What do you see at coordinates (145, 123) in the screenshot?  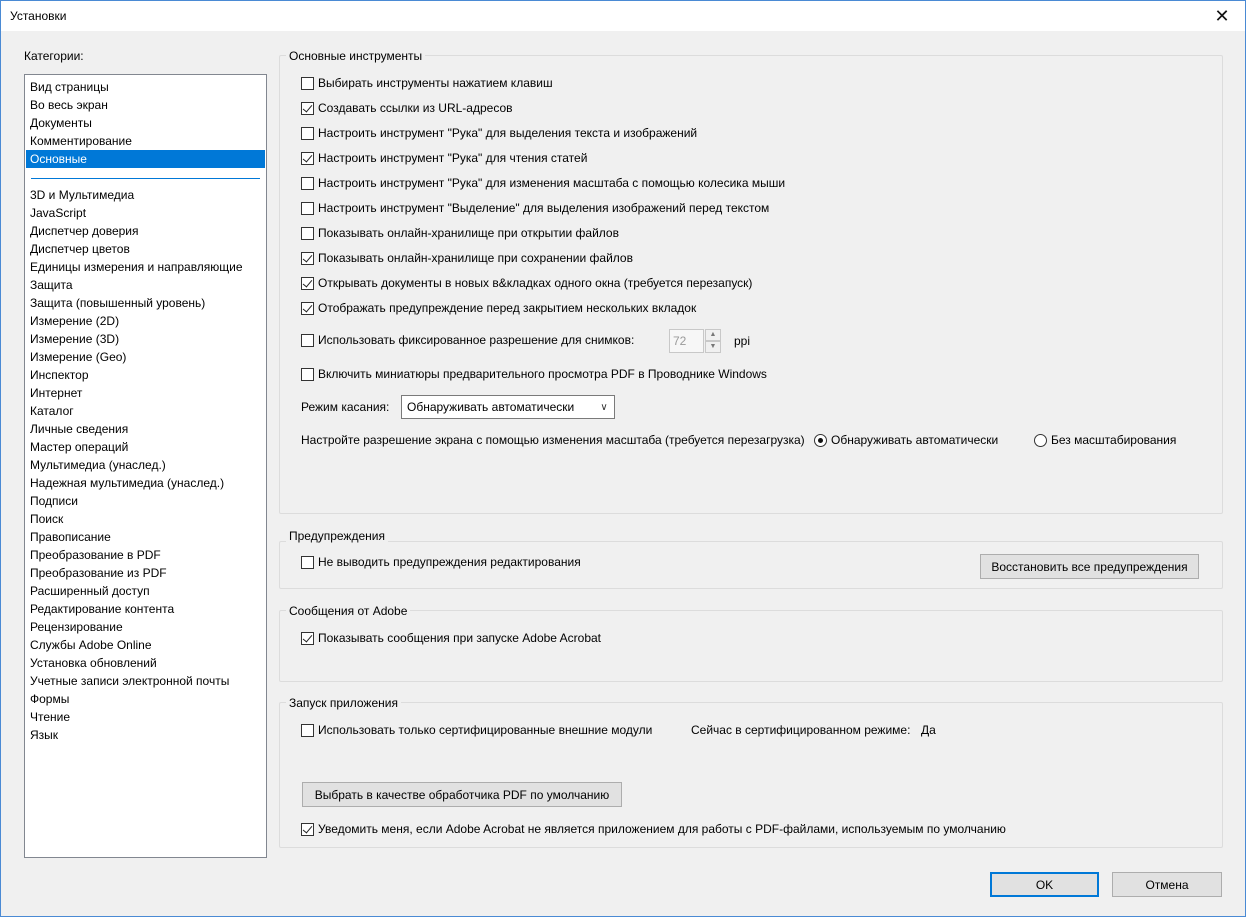 I see `category-item: Документы` at bounding box center [145, 123].